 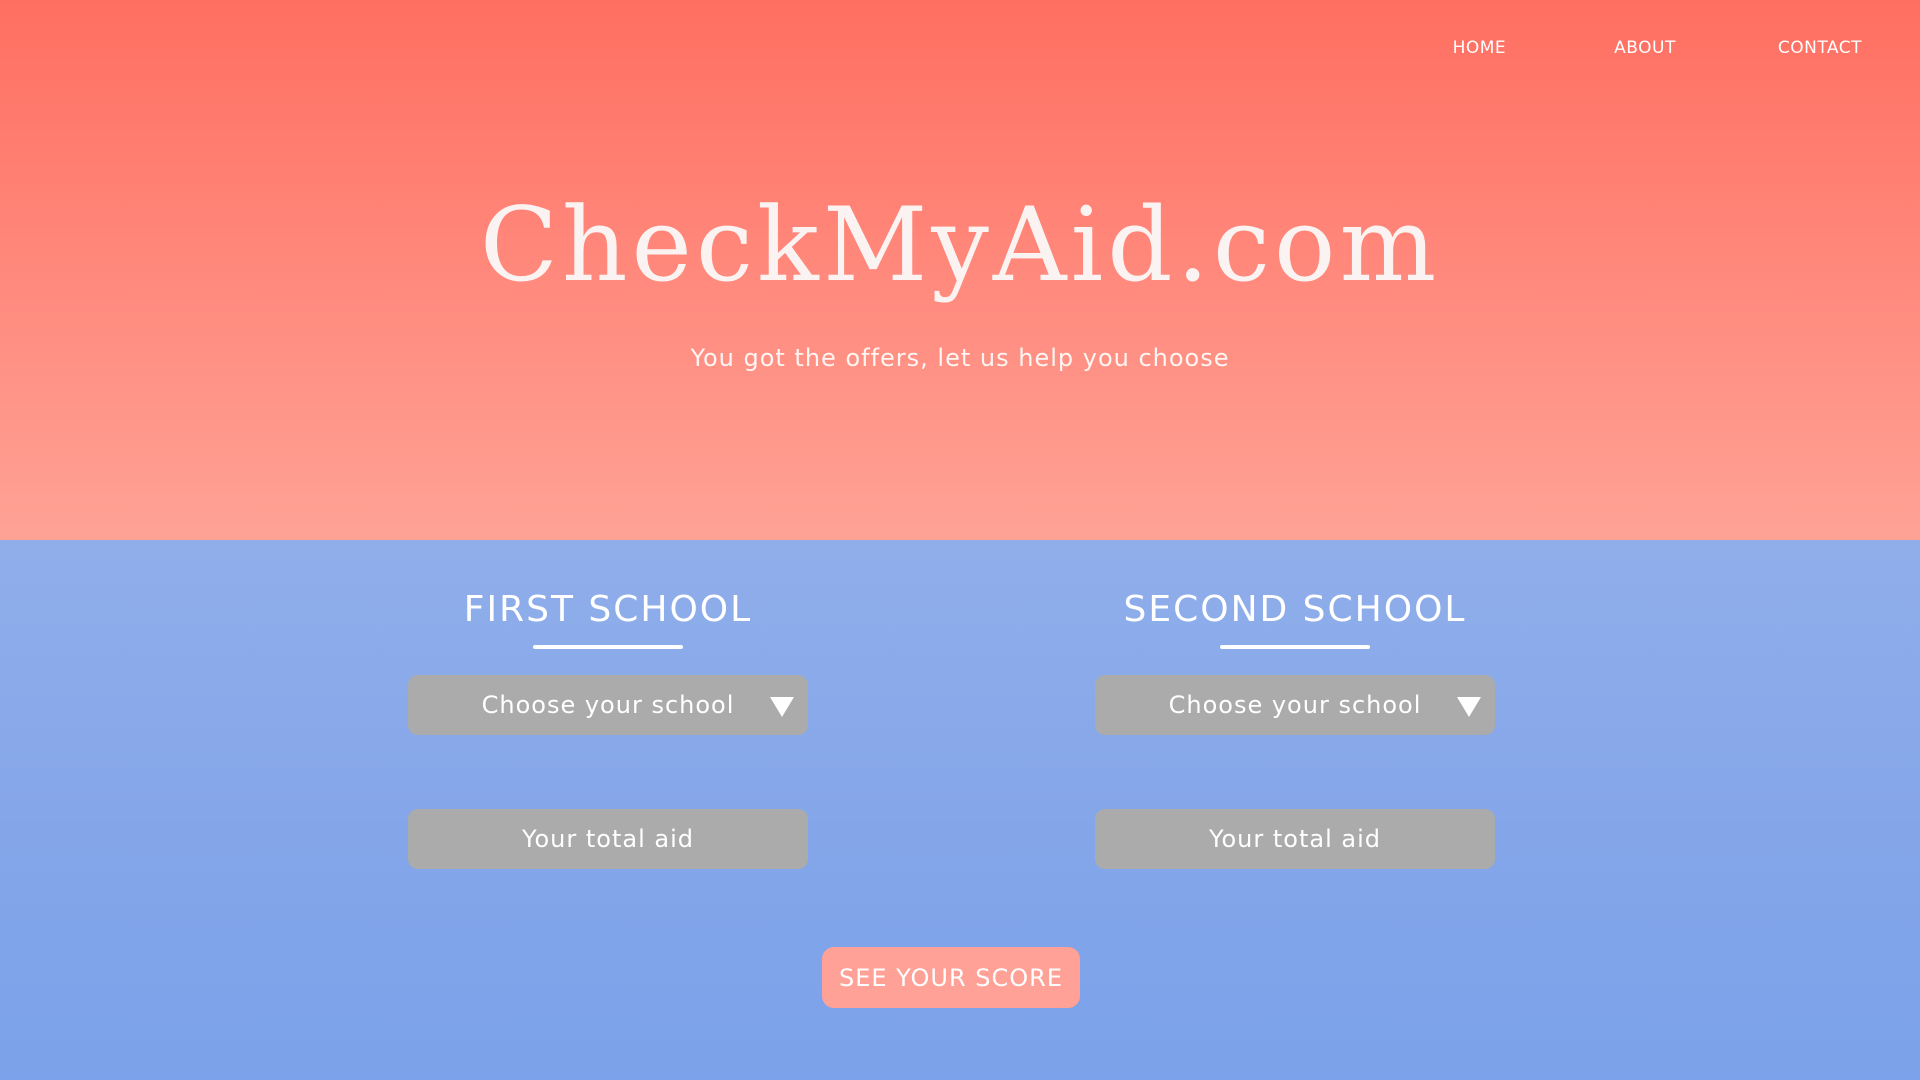 I want to click on first-school-select: Choose your school, so click(x=608, y=705).